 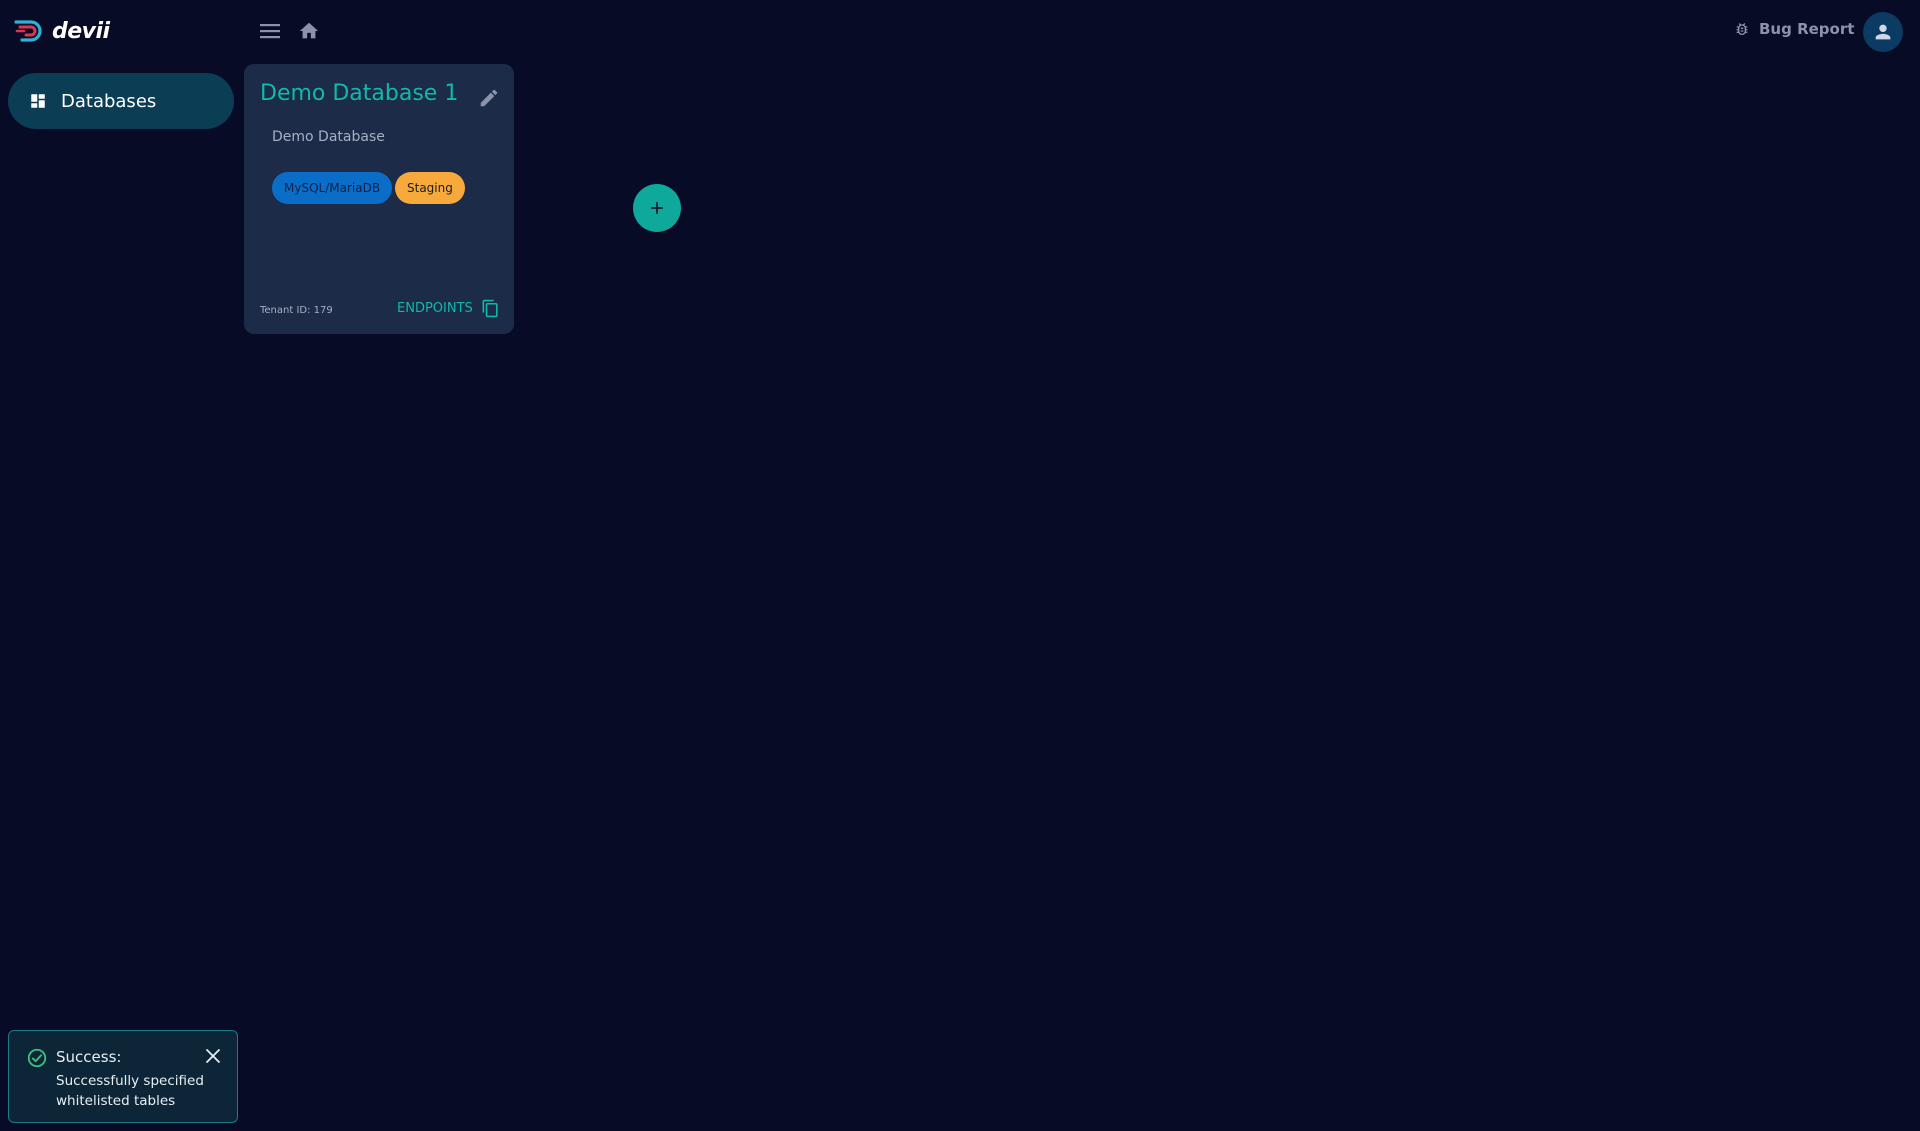 What do you see at coordinates (37, 1058) in the screenshot?
I see `check-circle-icon` at bounding box center [37, 1058].